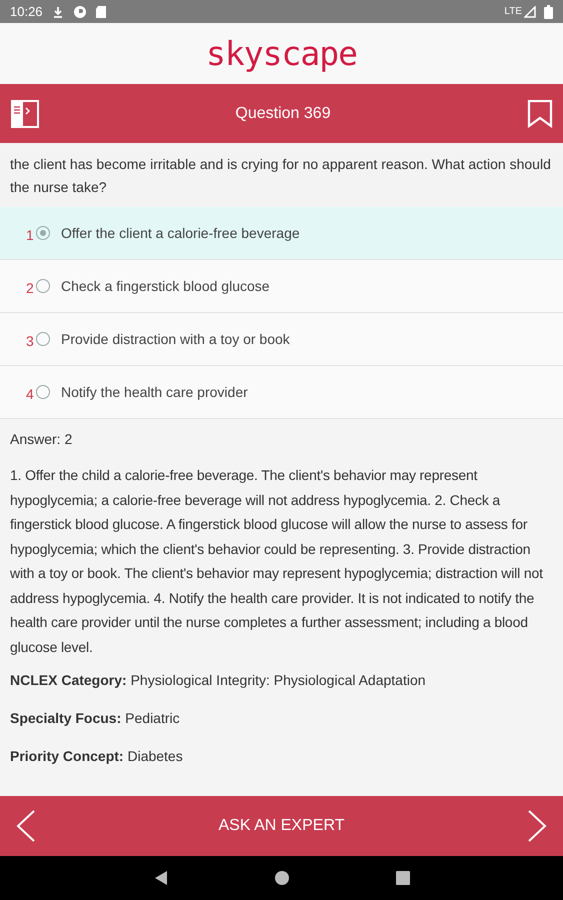 This screenshot has height=900, width=563. Describe the element at coordinates (79, 11) in the screenshot. I see `circle-icon` at that location.